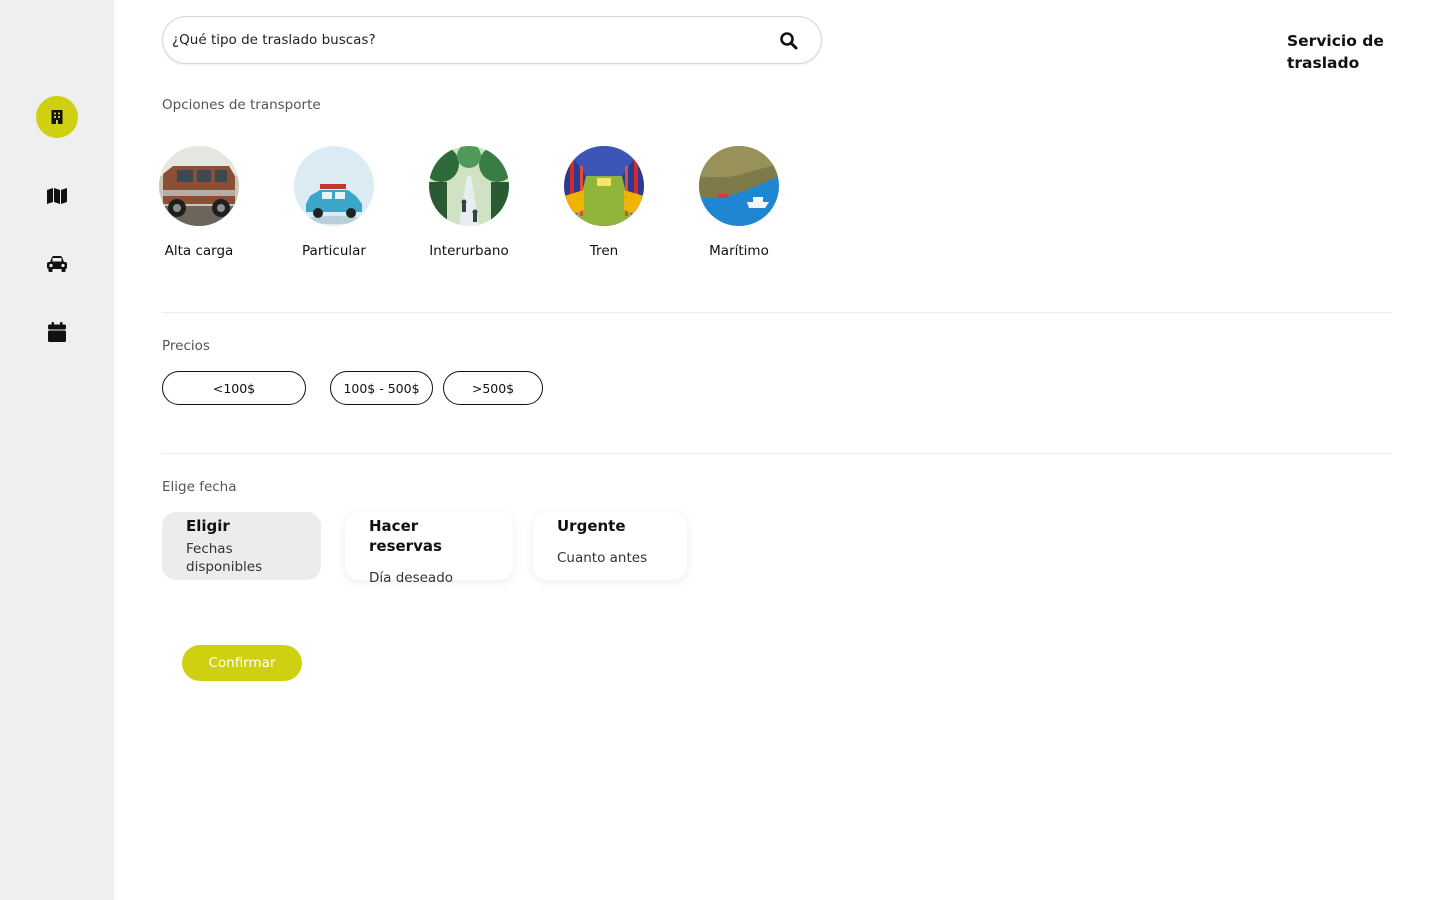  What do you see at coordinates (186, 346) in the screenshot?
I see `prices-section-label: Precios` at bounding box center [186, 346].